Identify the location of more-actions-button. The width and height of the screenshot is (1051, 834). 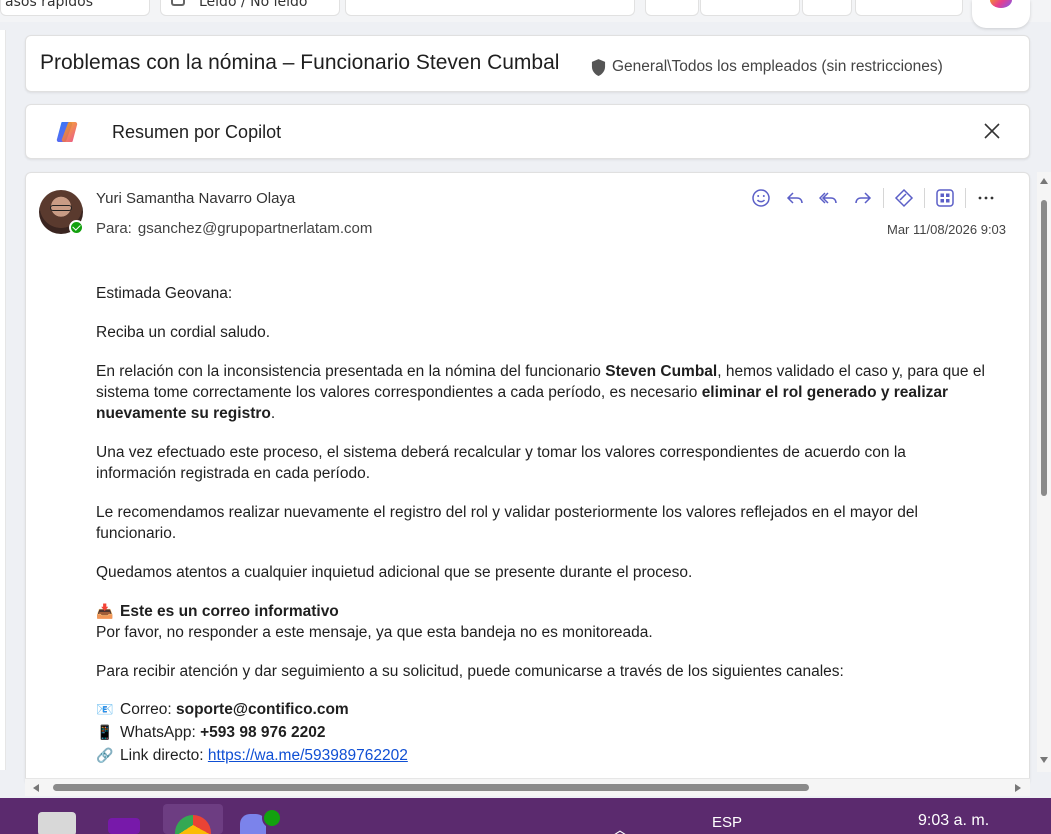
(986, 198).